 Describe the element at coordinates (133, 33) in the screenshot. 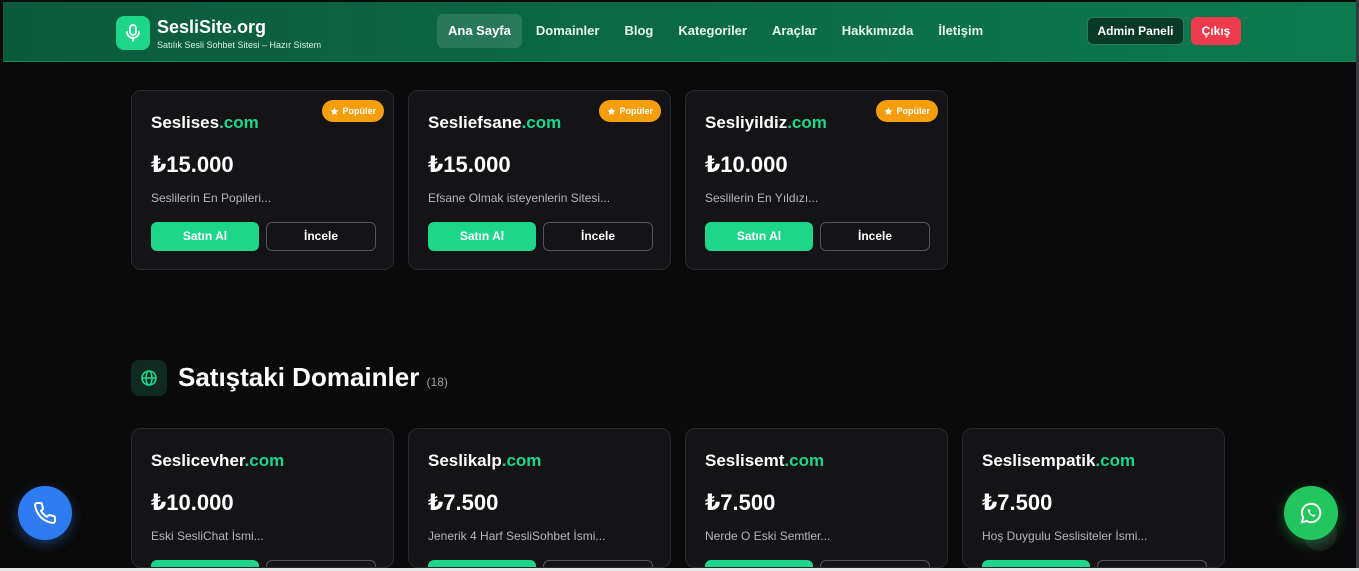

I see `microphone-icon` at that location.